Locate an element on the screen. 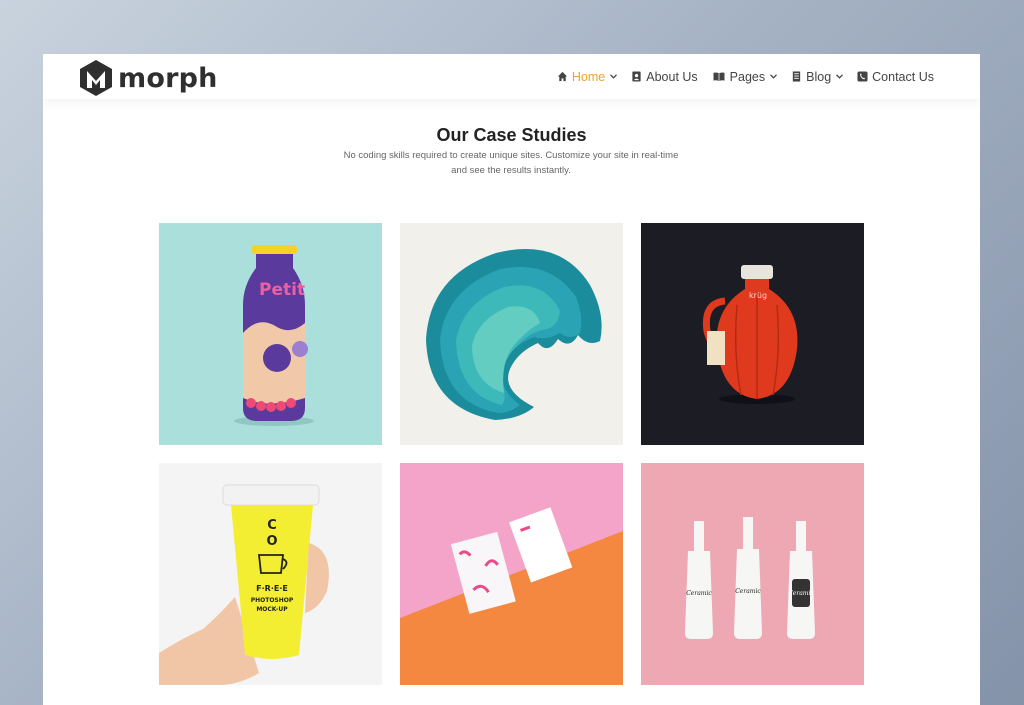 This screenshot has width=1024, height=705. nav-home-label: Home is located at coordinates (588, 76).